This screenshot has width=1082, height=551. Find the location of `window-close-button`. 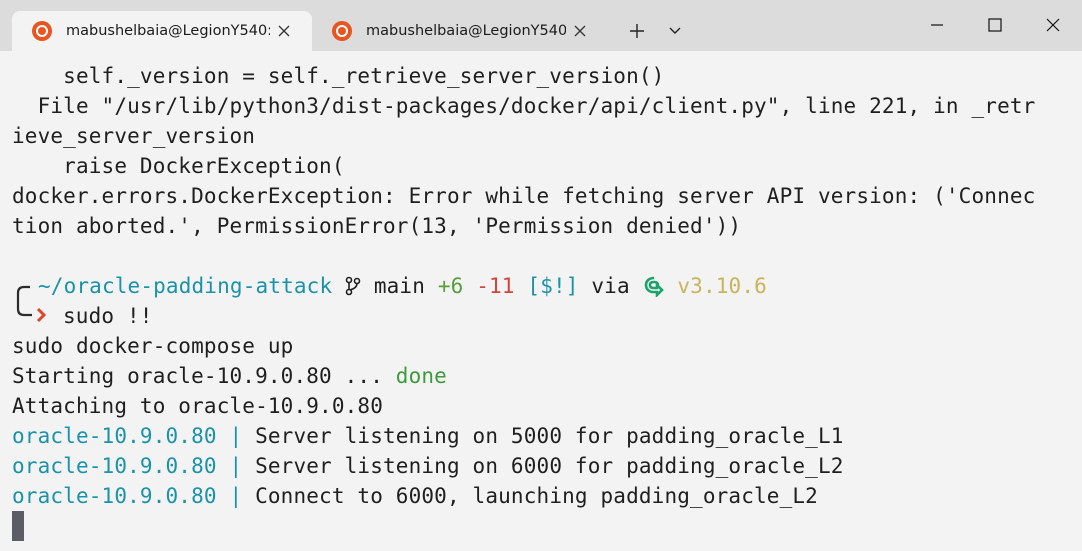

window-close-button is located at coordinates (1053, 25).